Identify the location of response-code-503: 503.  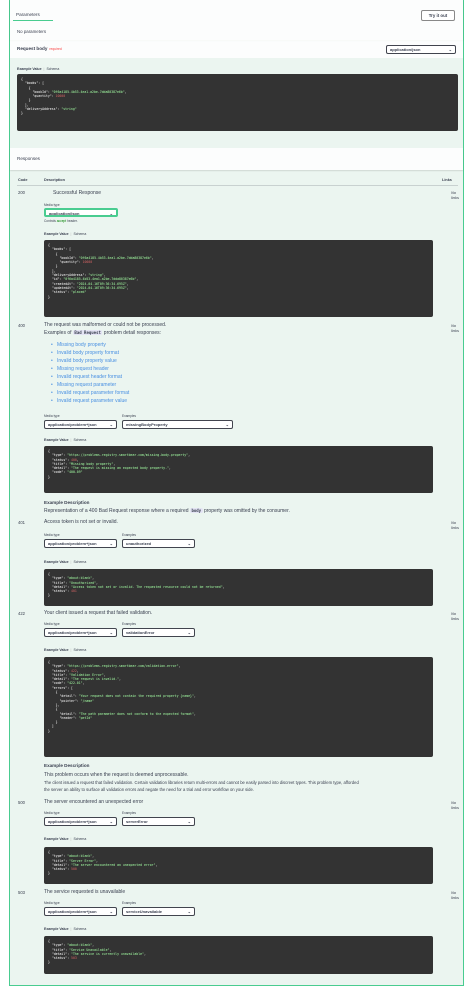
(21, 892).